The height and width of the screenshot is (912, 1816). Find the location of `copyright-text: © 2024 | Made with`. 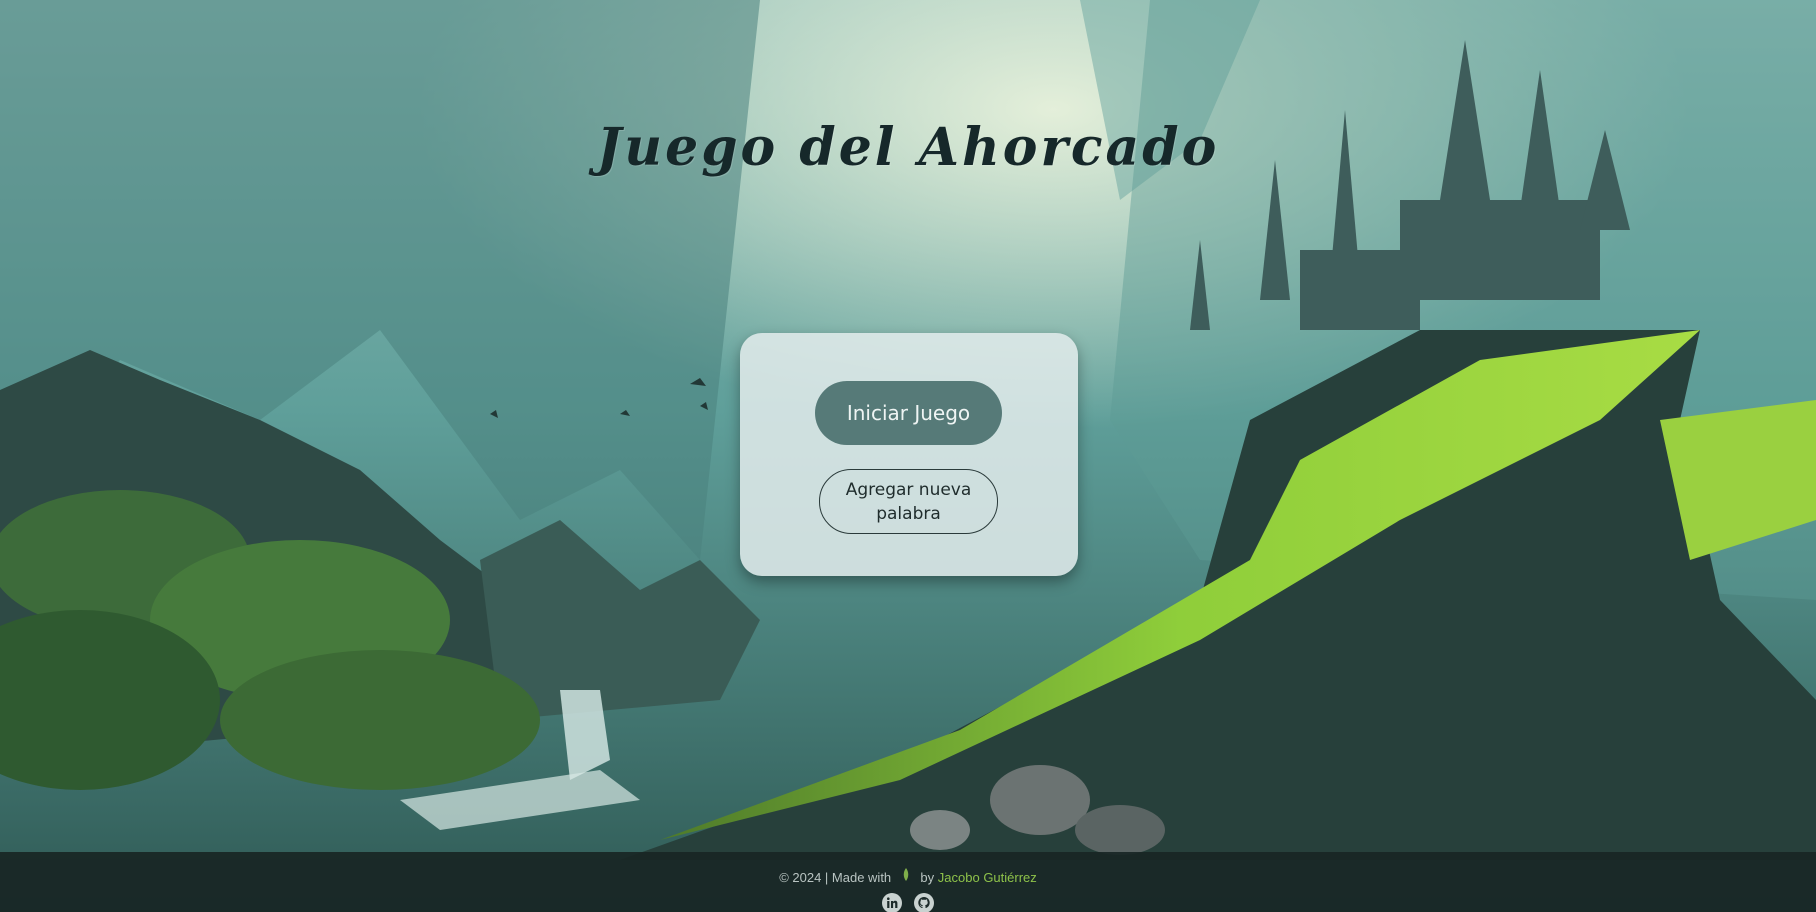

copyright-text: © 2024 | Made with is located at coordinates (835, 877).